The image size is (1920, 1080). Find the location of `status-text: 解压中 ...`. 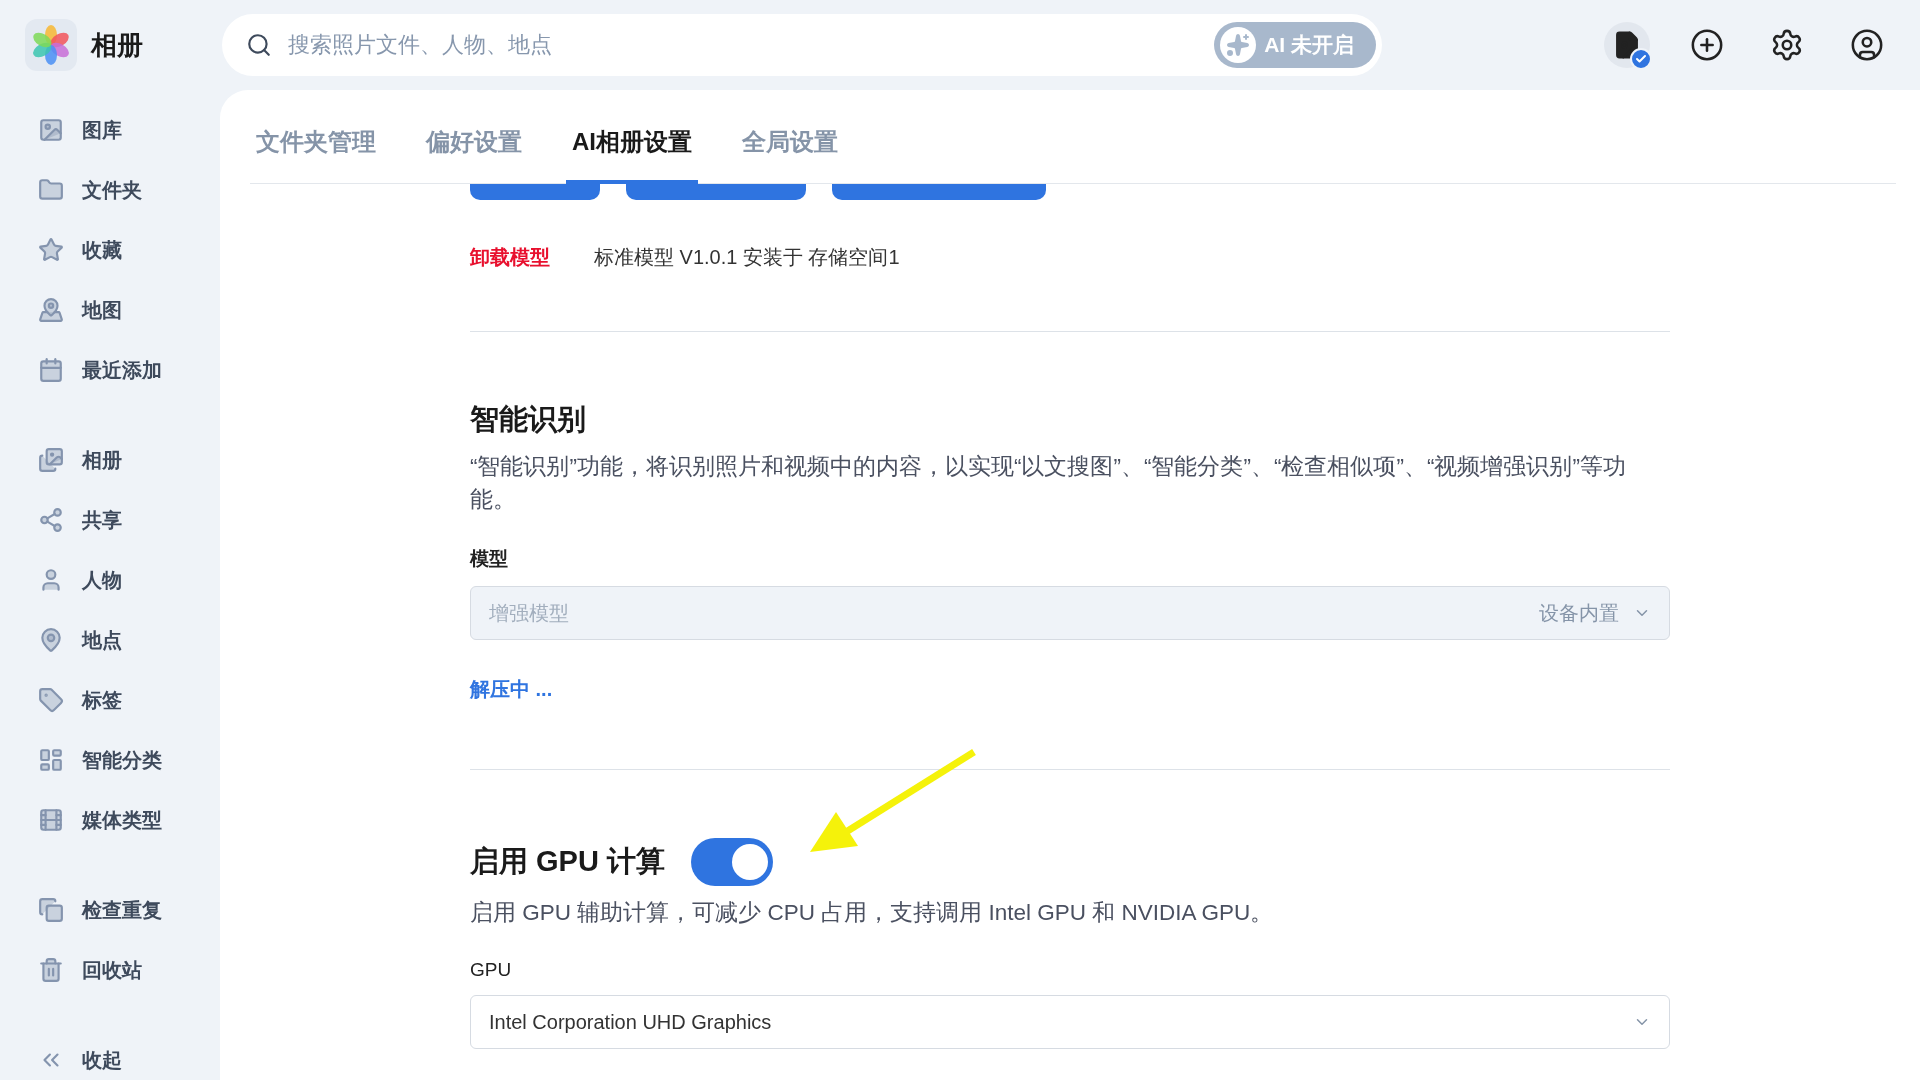

status-text: 解压中 ... is located at coordinates (512, 689).